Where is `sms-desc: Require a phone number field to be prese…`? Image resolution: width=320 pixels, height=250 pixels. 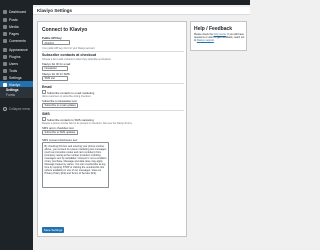
sms-desc: Require a phone number field to be prese… is located at coordinates (87, 123).